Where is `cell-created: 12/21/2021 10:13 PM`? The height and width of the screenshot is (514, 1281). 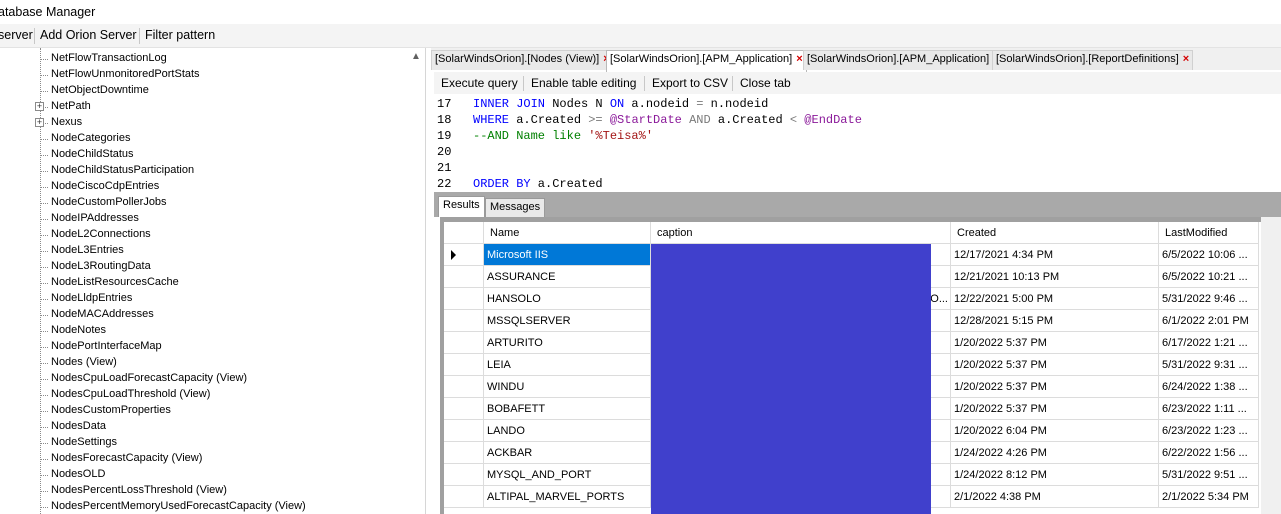
cell-created: 12/21/2021 10:13 PM is located at coordinates (1055, 277).